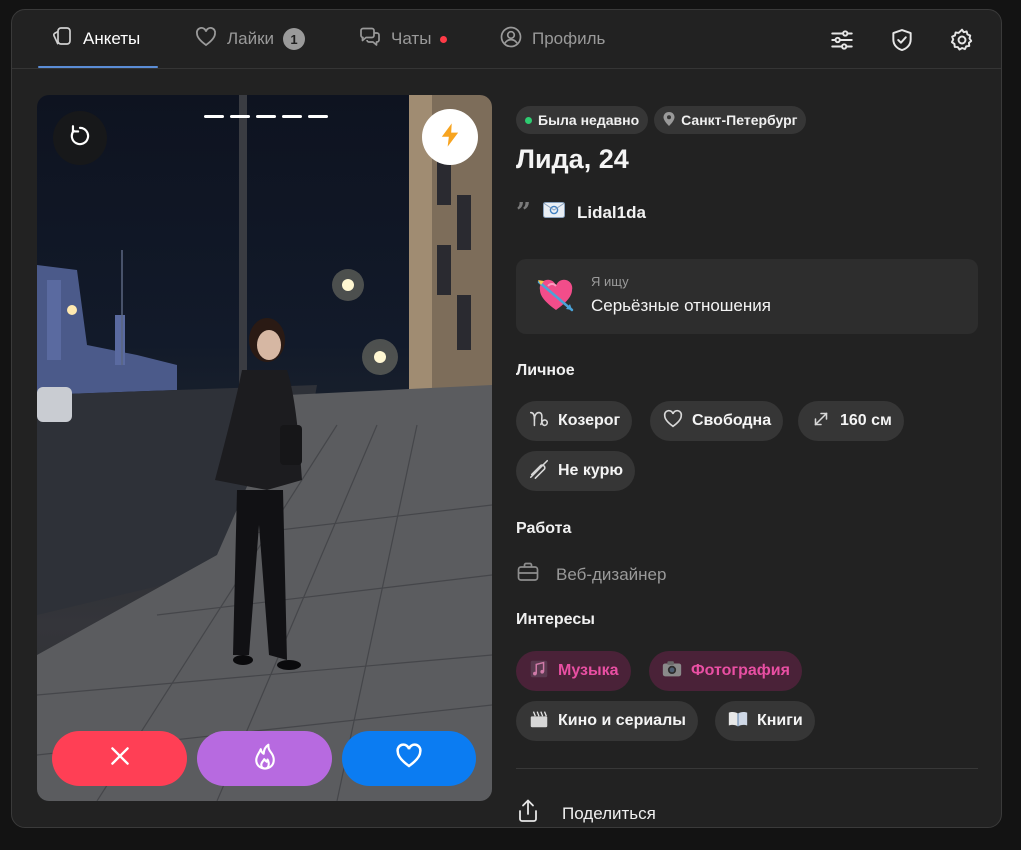 Image resolution: width=1021 pixels, height=850 pixels. I want to click on active-tab-indicator, so click(98, 67).